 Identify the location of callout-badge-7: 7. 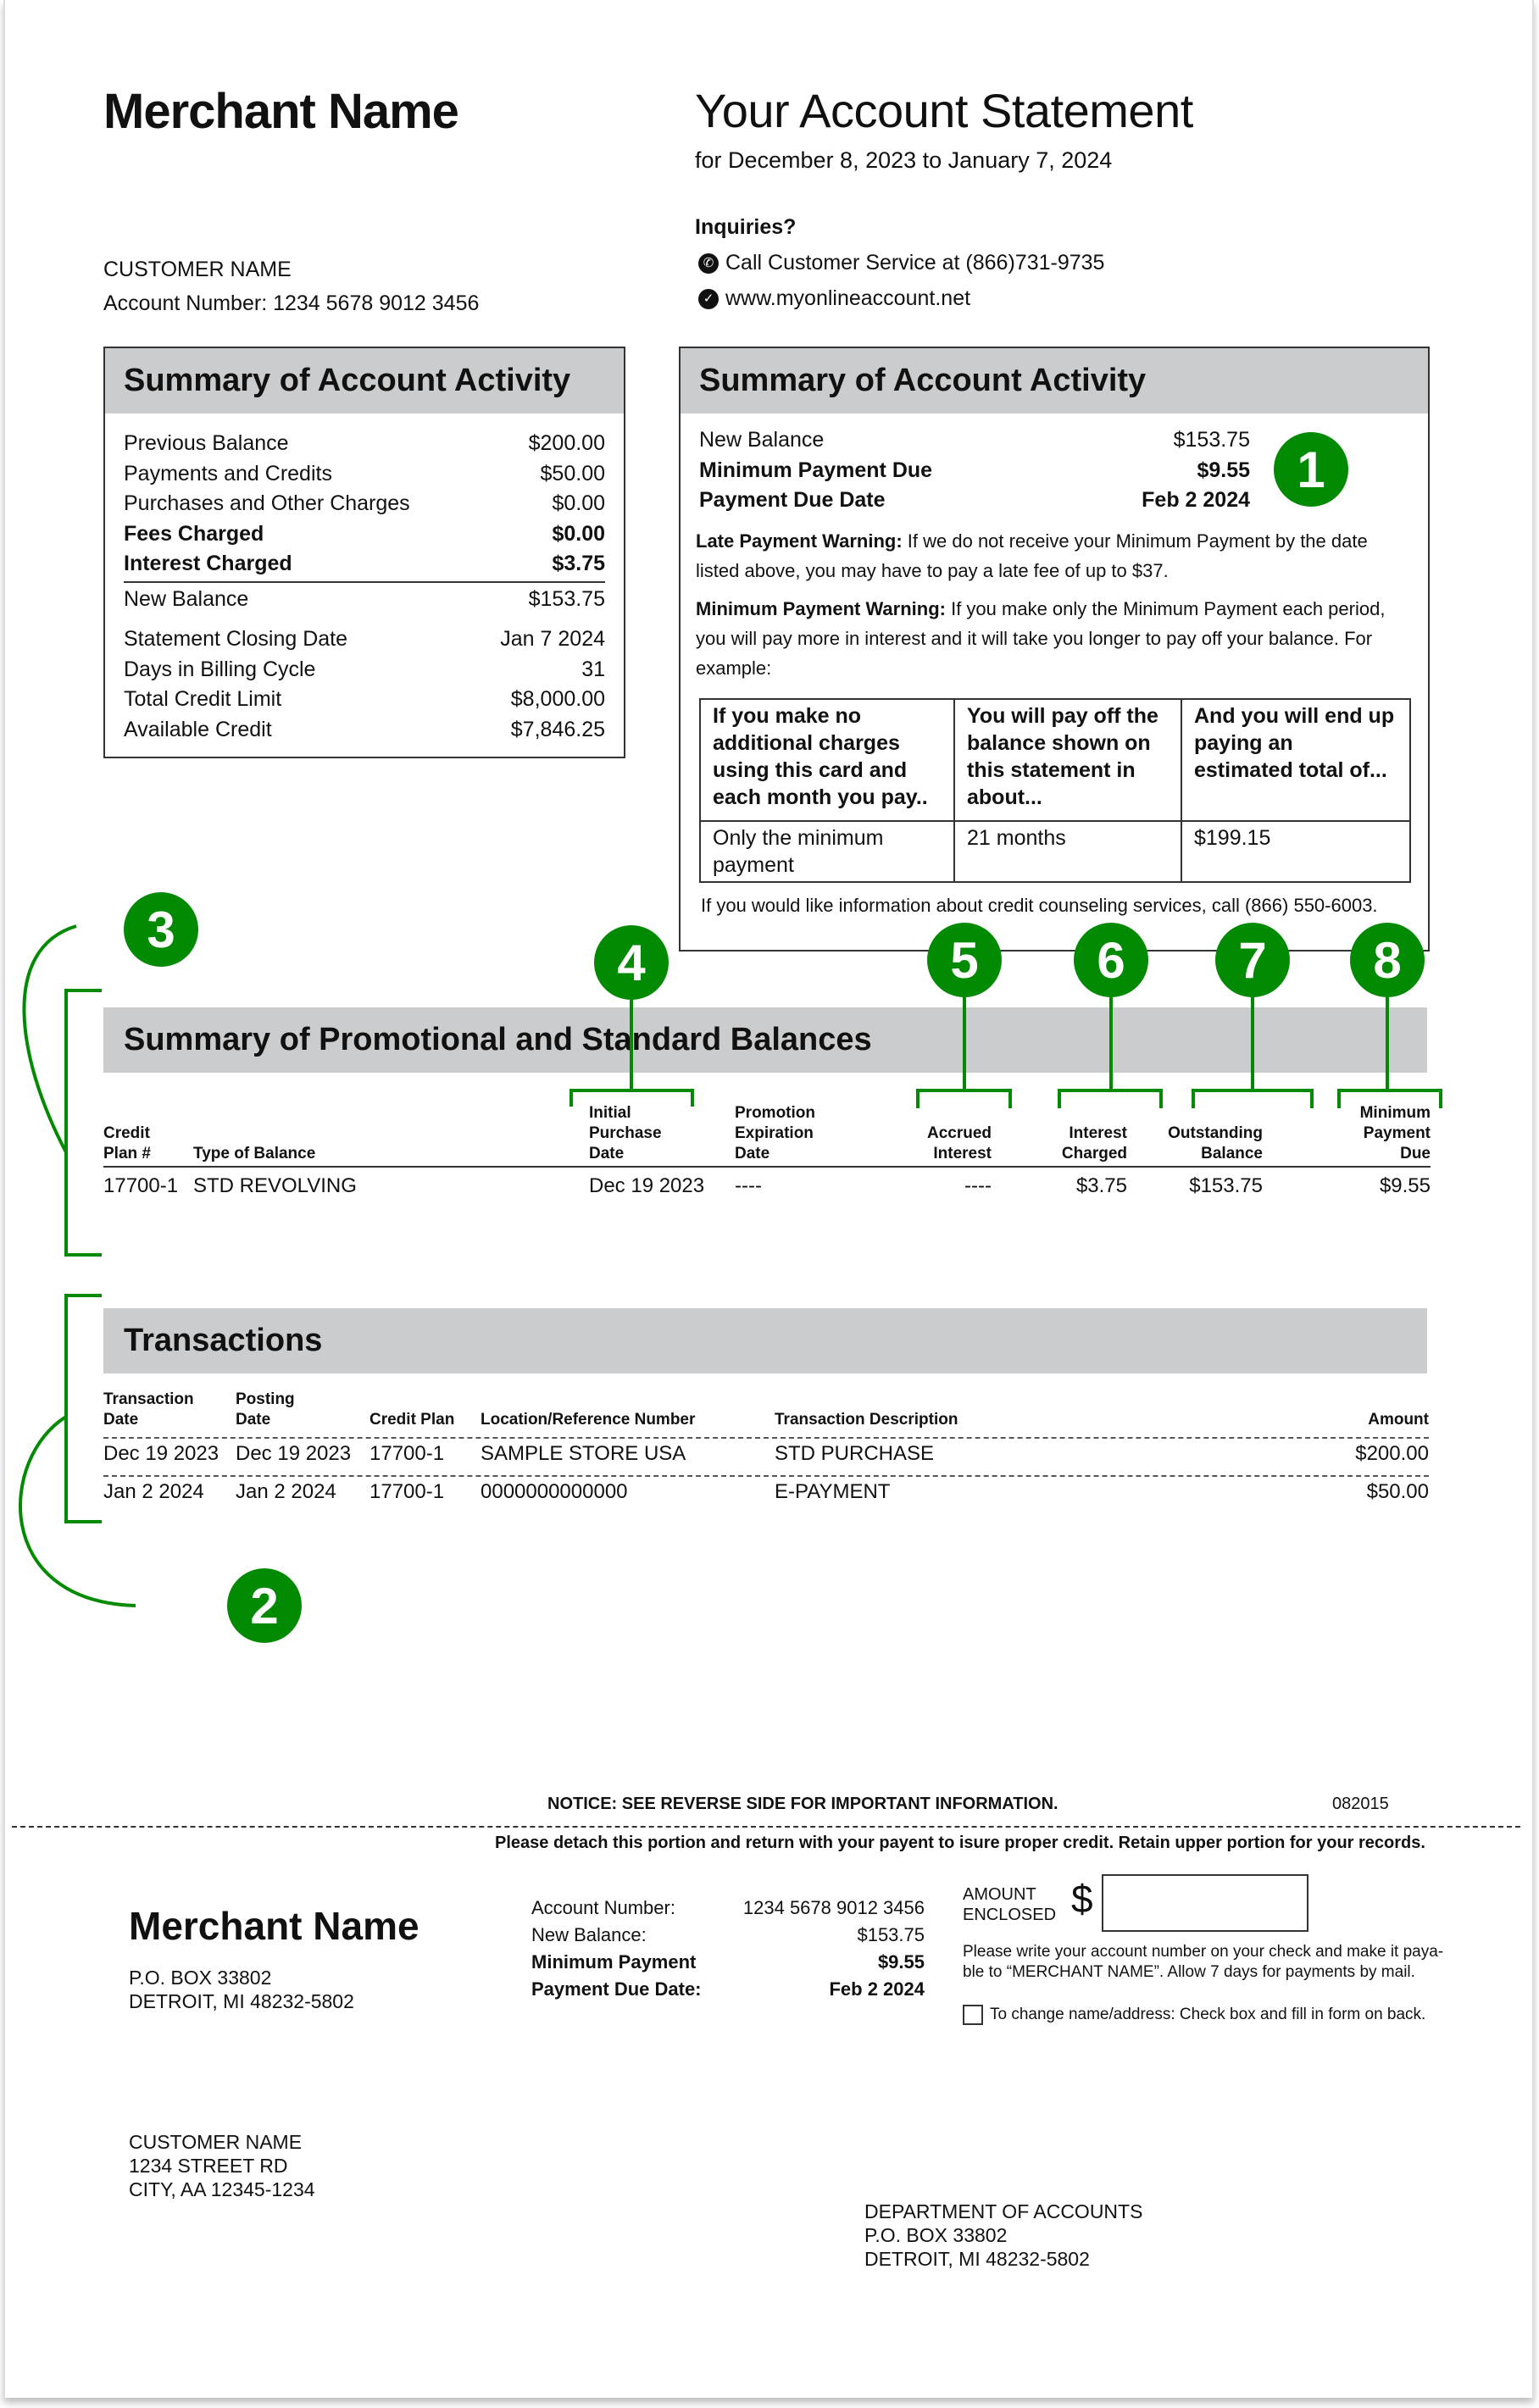
(1252, 960).